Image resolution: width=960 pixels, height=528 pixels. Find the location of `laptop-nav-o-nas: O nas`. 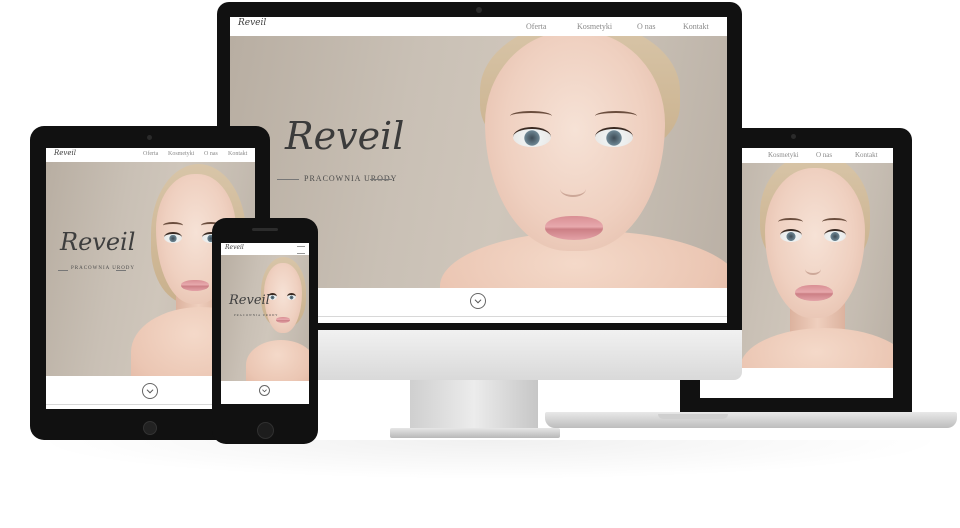

laptop-nav-o-nas: O nas is located at coordinates (824, 155).